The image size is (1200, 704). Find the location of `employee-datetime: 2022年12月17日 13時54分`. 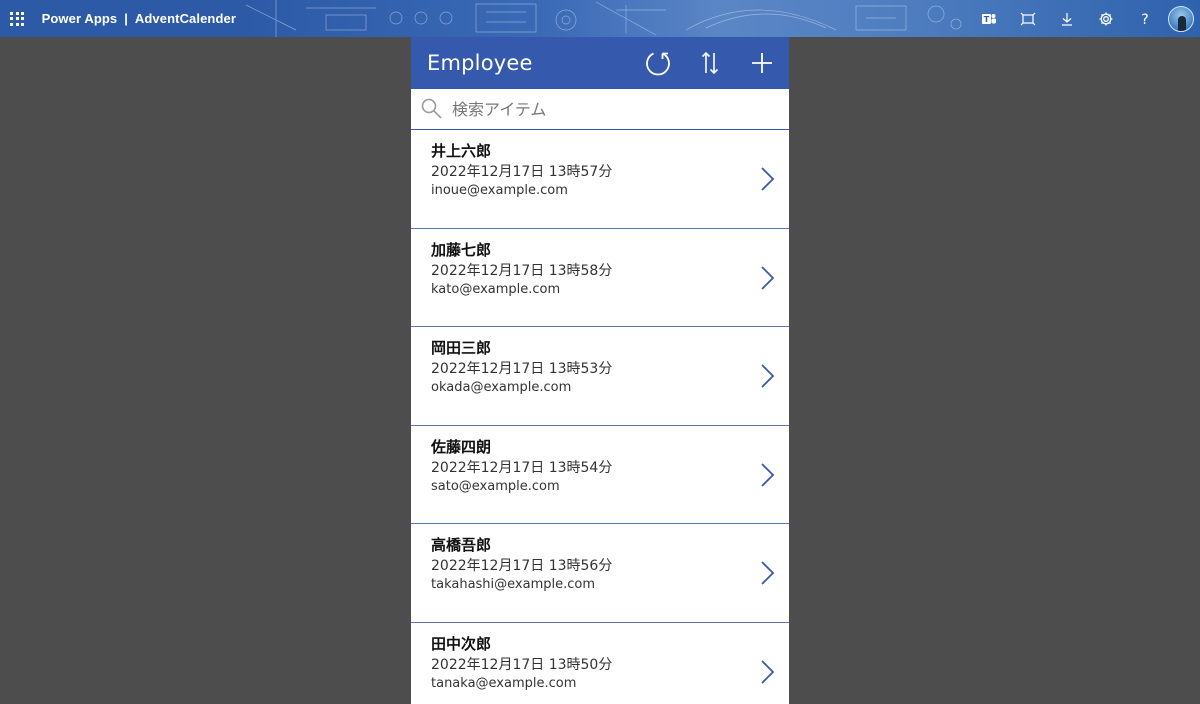

employee-datetime: 2022年12月17日 13時54分 is located at coordinates (522, 467).